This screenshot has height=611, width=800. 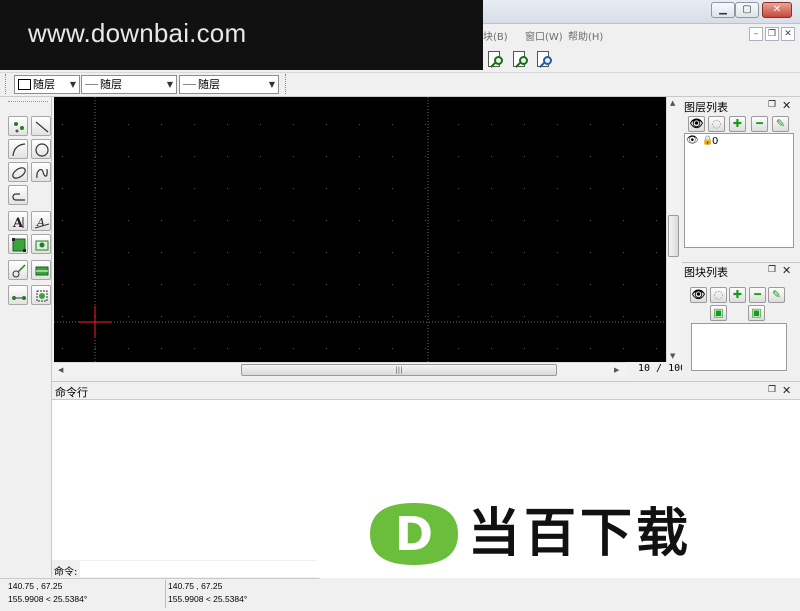 I want to click on lineweight-combo: 随层 ▼, so click(x=229, y=84).